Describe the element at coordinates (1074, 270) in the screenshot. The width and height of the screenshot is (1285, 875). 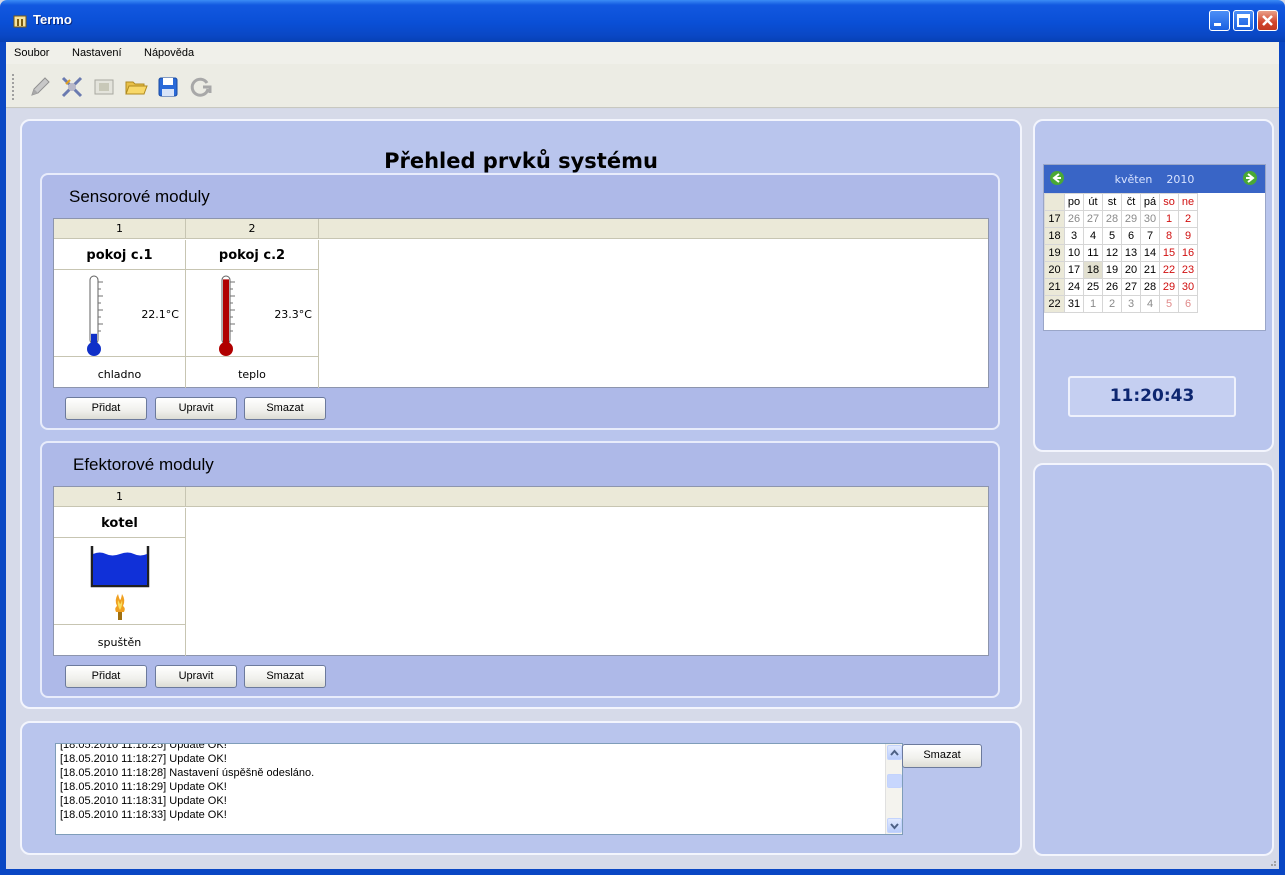
I see `calendar-day: 17` at that location.